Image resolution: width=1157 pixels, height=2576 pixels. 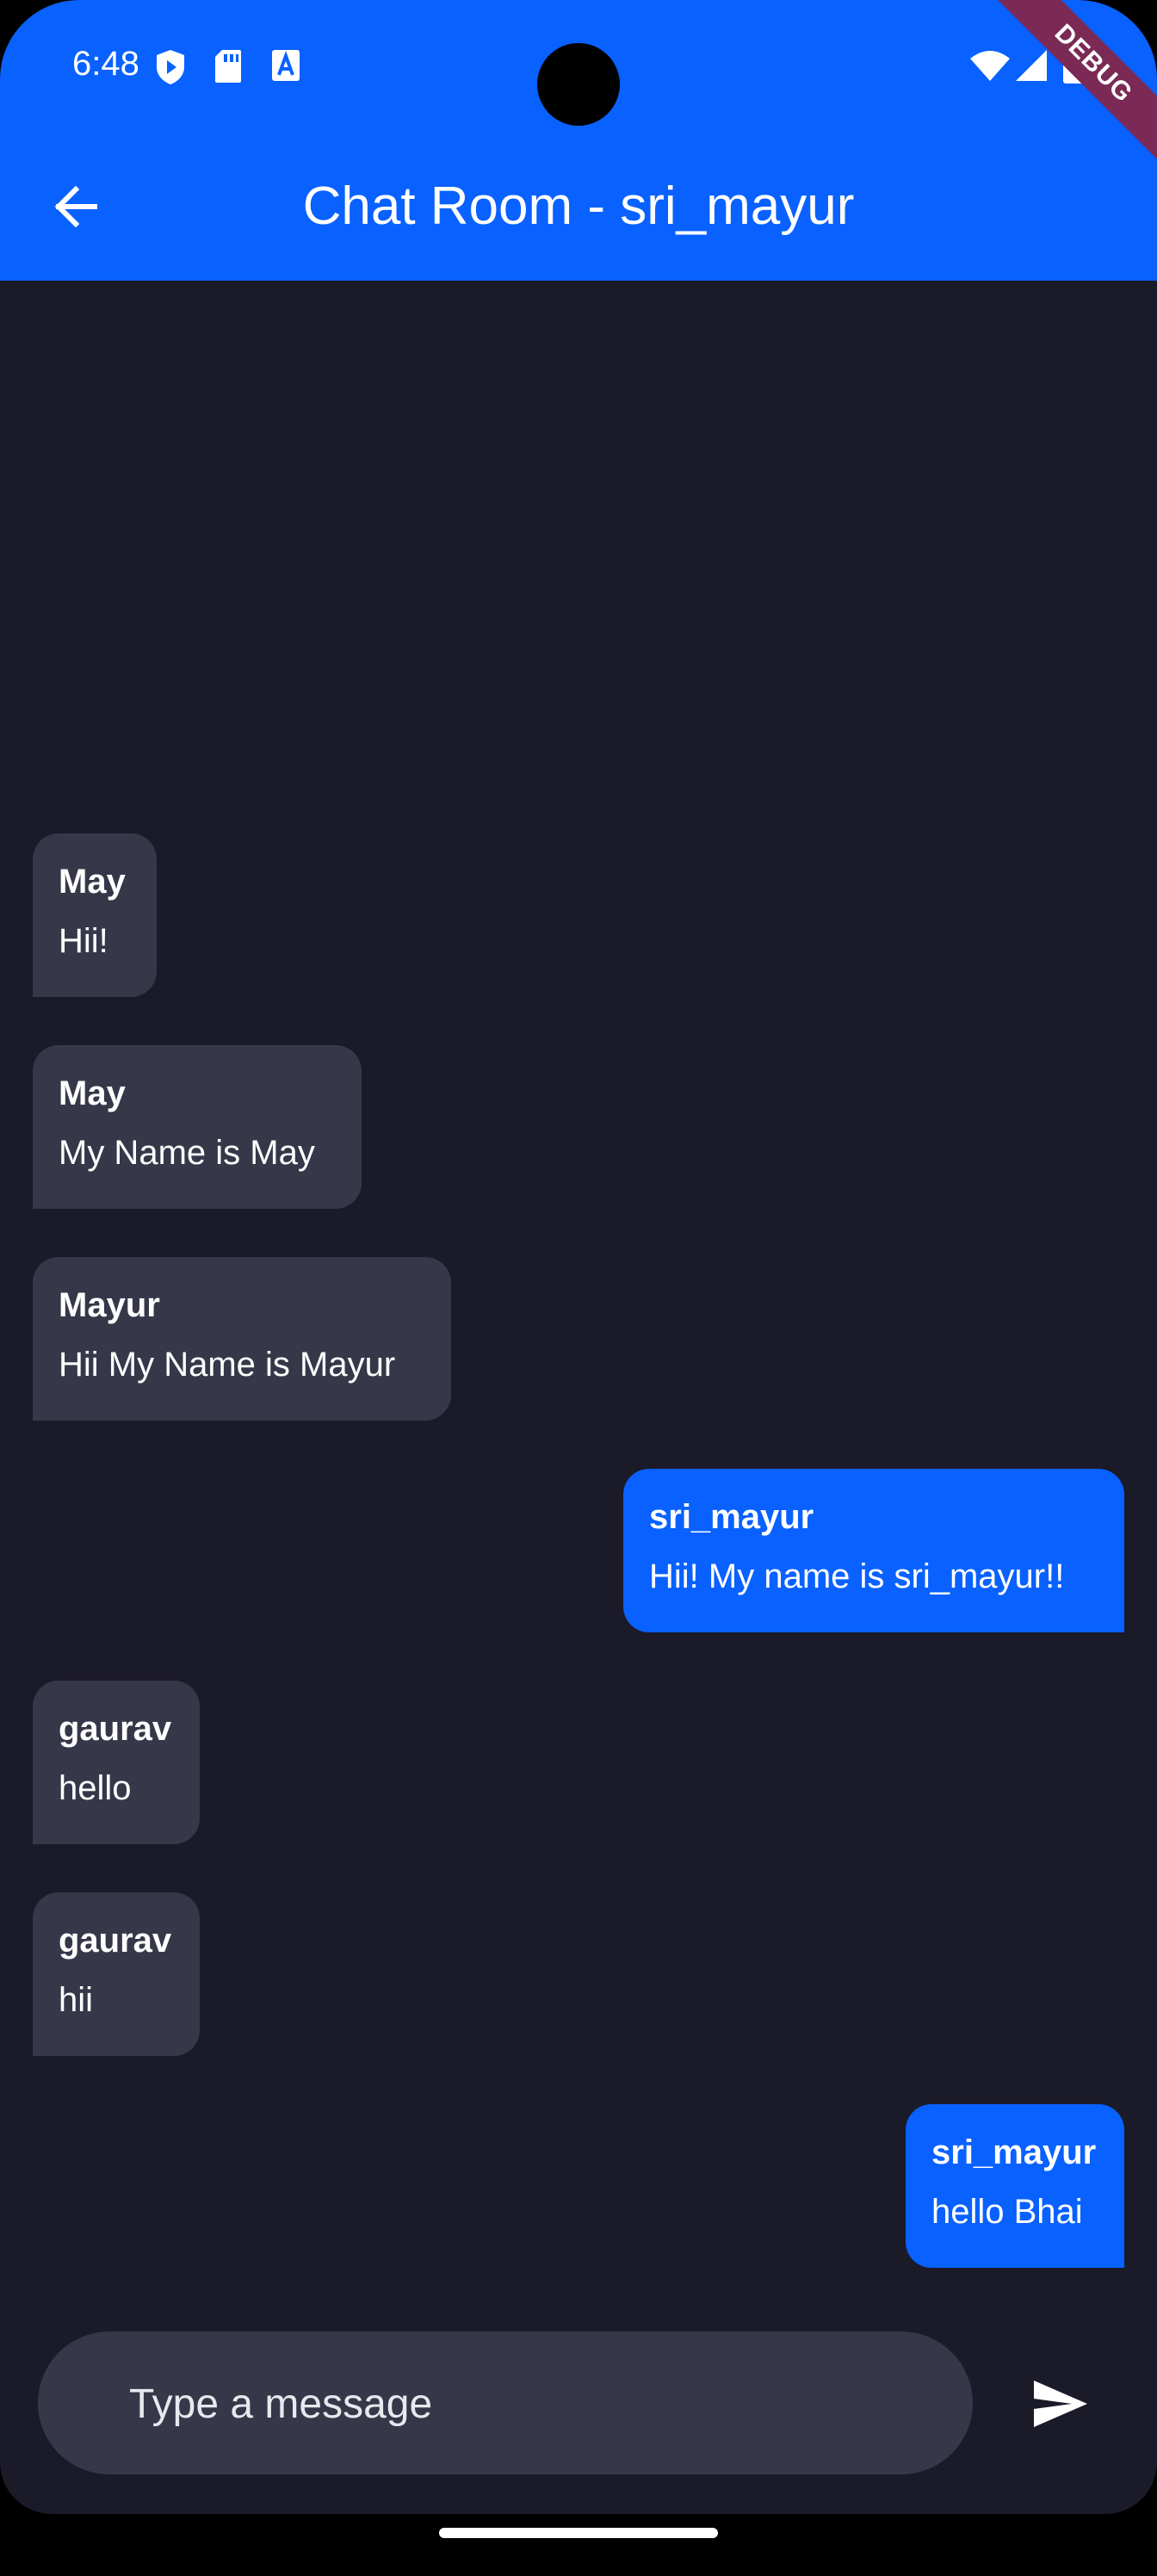 What do you see at coordinates (579, 2545) in the screenshot?
I see `navigation-bar` at bounding box center [579, 2545].